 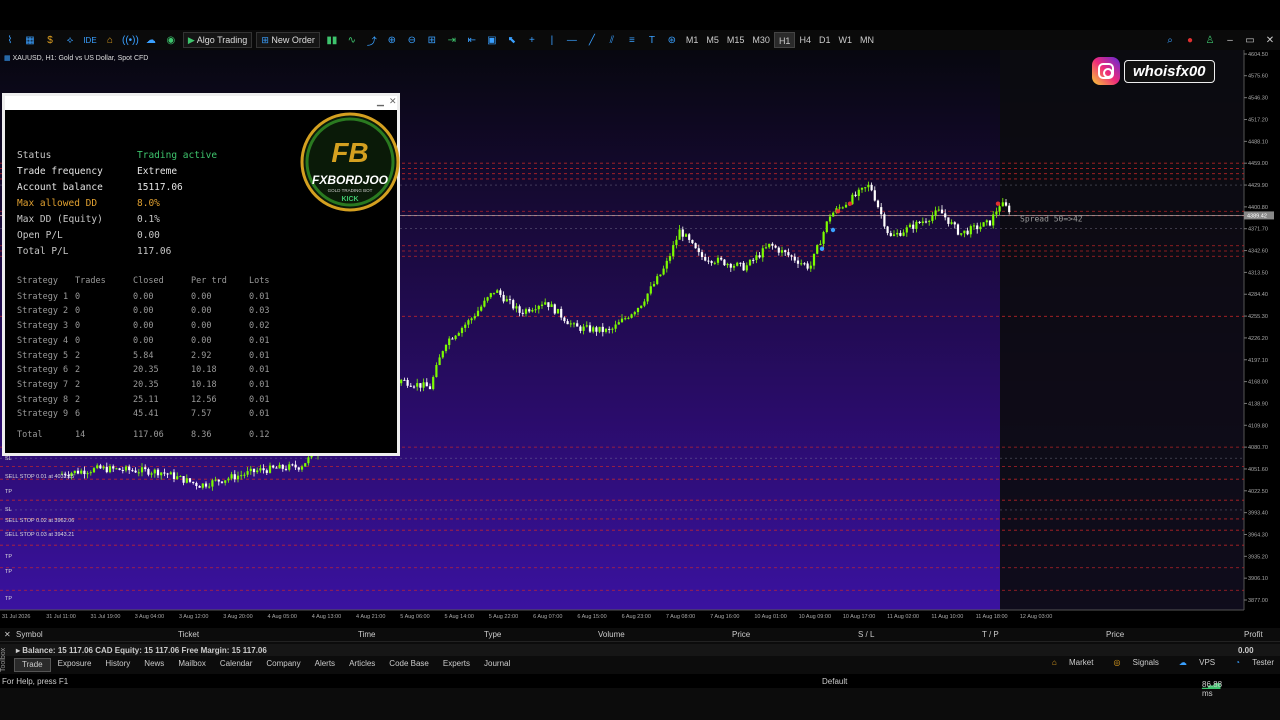 I want to click on candles-icon: ∿, so click(x=352, y=40).